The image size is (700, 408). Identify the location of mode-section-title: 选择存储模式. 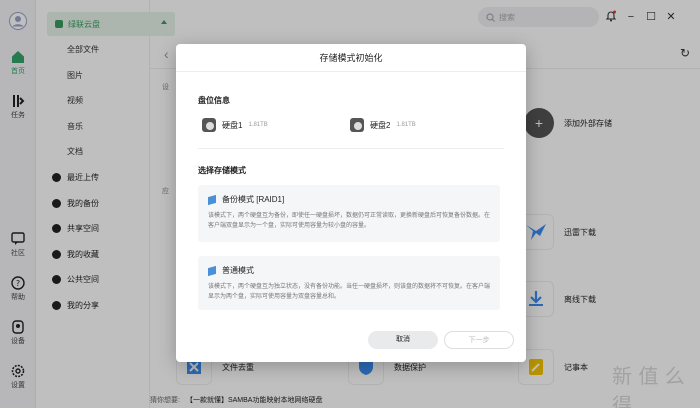
(222, 170).